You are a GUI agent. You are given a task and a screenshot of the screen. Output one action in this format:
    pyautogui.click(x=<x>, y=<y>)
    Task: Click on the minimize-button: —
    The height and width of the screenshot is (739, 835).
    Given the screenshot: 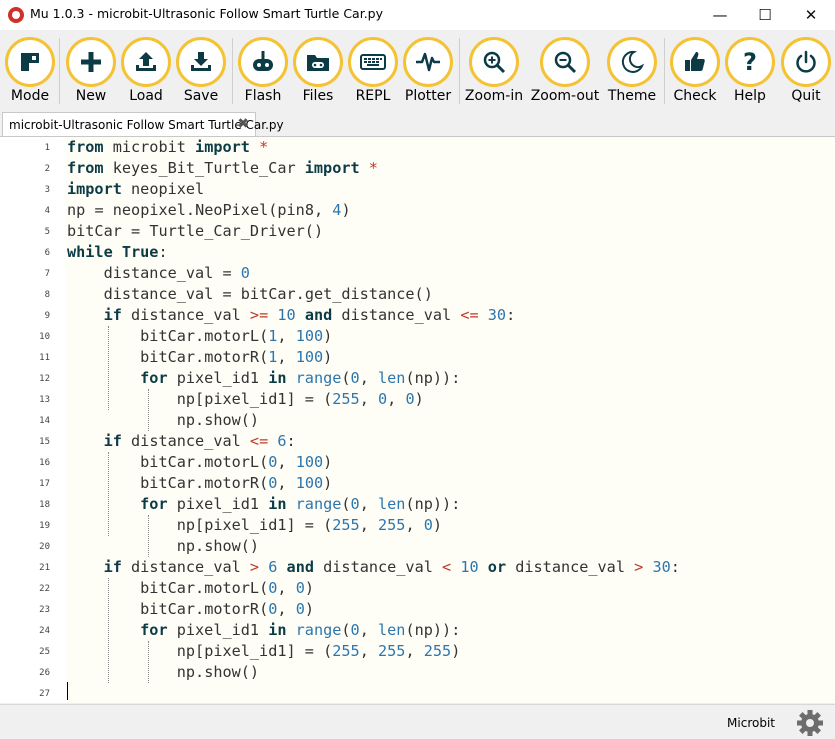 What is the action you would take?
    pyautogui.click(x=720, y=15)
    